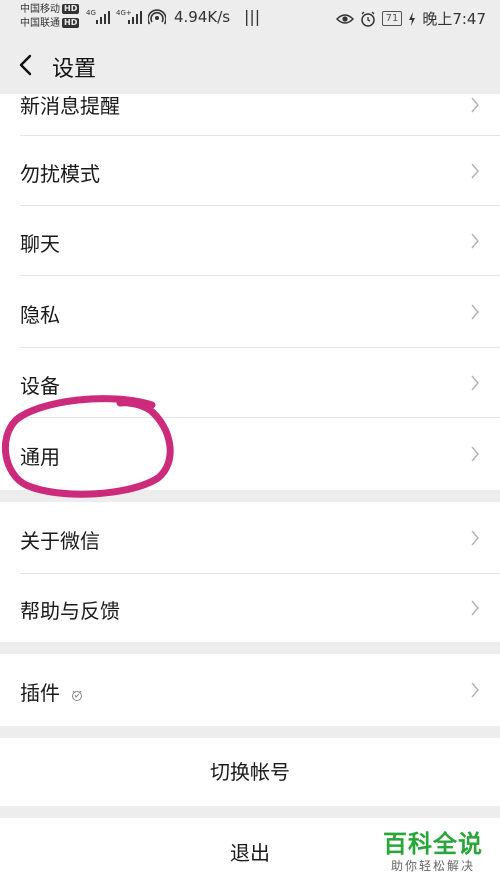 This screenshot has height=889, width=500. I want to click on carrier-2: 中国联通, so click(40, 23).